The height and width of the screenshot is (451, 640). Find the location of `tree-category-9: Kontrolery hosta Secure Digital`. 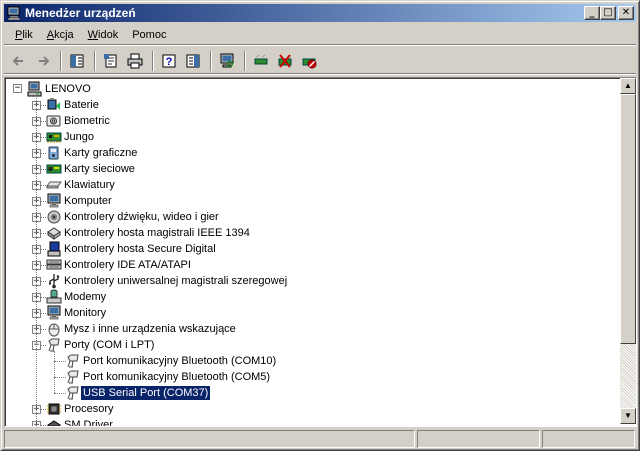

tree-category-9: Kontrolery hosta Secure Digital is located at coordinates (132, 249).